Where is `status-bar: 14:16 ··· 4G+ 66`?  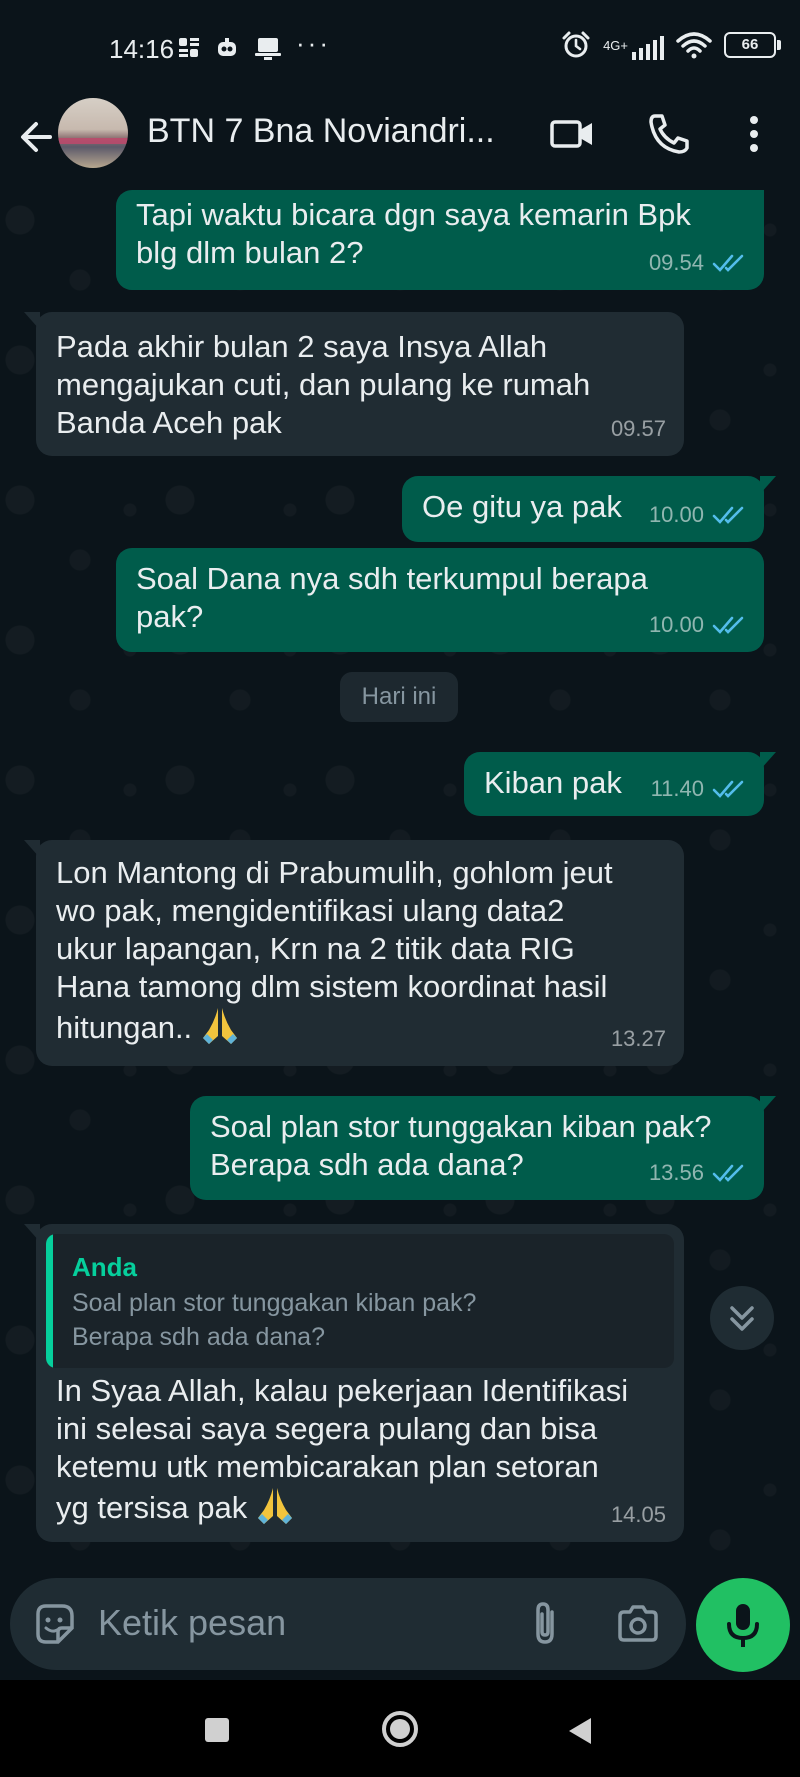 status-bar: 14:16 ··· 4G+ 66 is located at coordinates (400, 45).